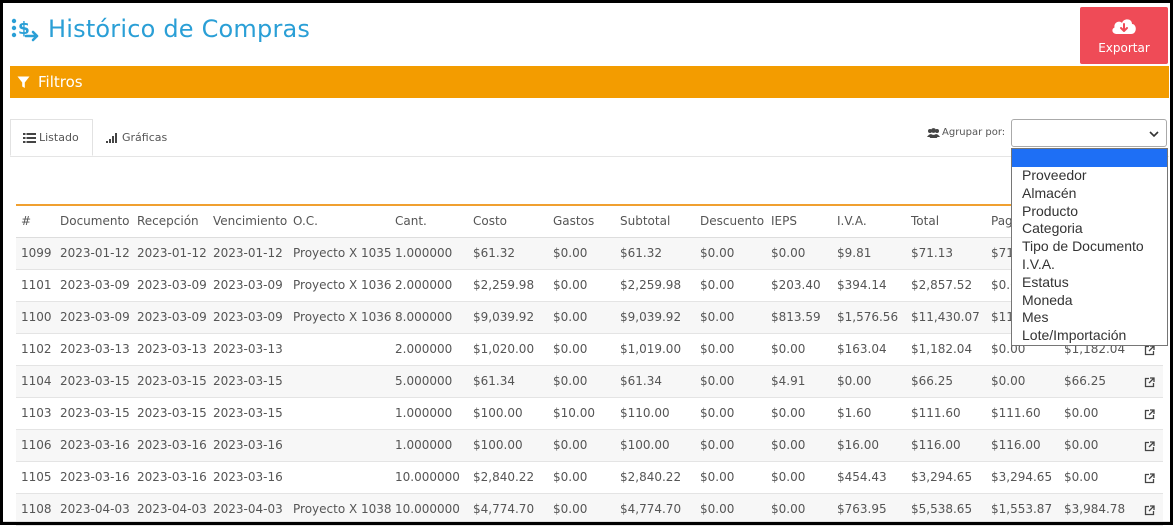 This screenshot has height=526, width=1173. I want to click on group-option: I.V.A., so click(1089, 265).